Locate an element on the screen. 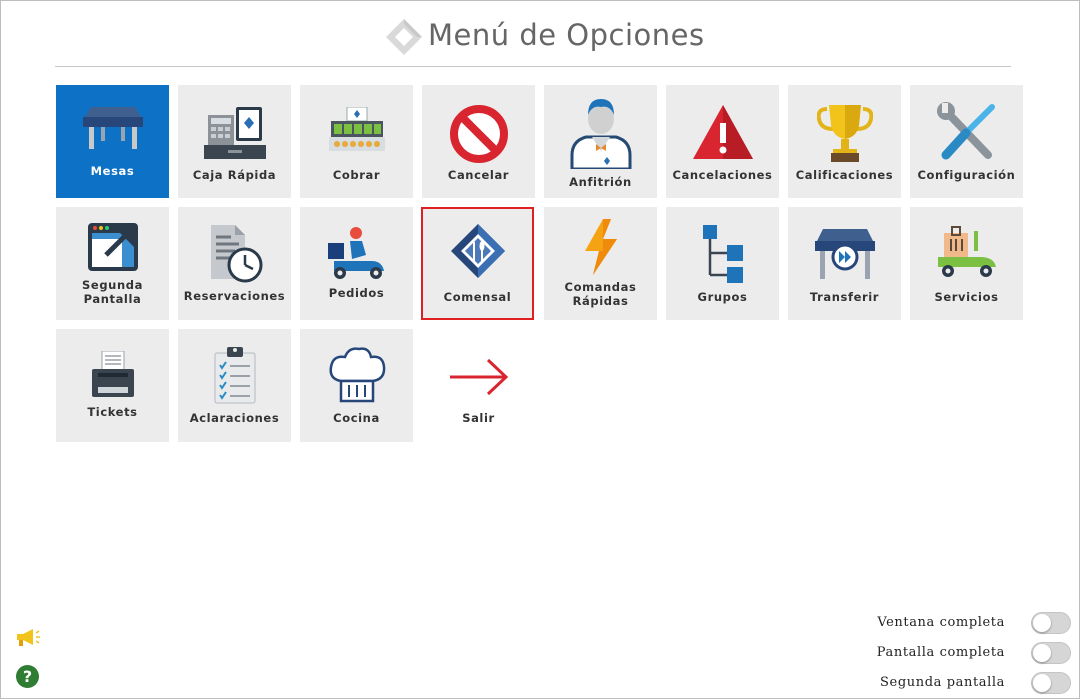 This screenshot has height=699, width=1080. trophy-icon is located at coordinates (844, 133).